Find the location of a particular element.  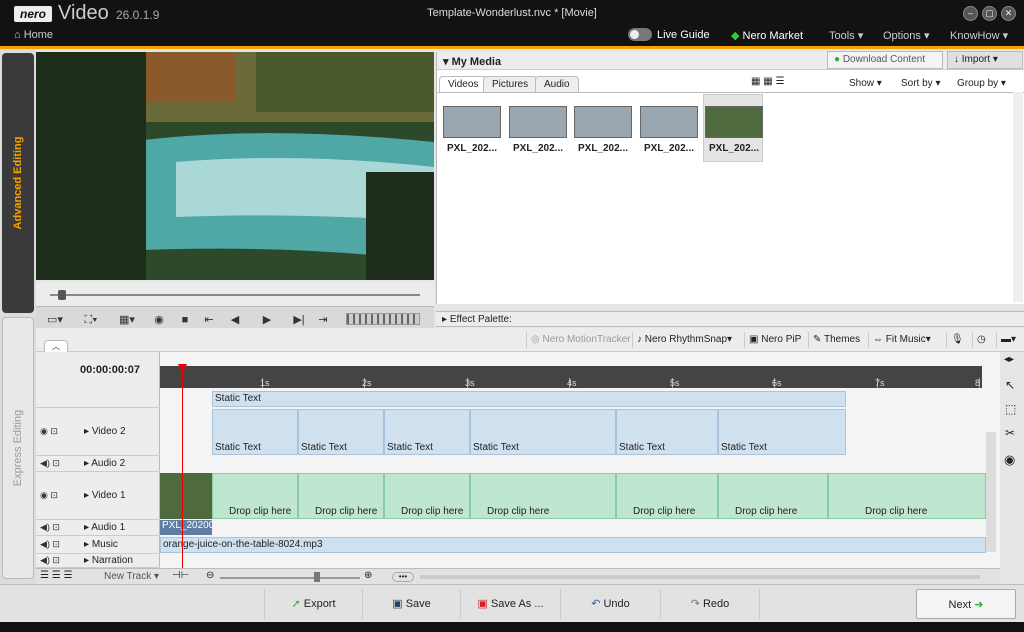

layout-icon: ▦▾ is located at coordinates (127, 320).